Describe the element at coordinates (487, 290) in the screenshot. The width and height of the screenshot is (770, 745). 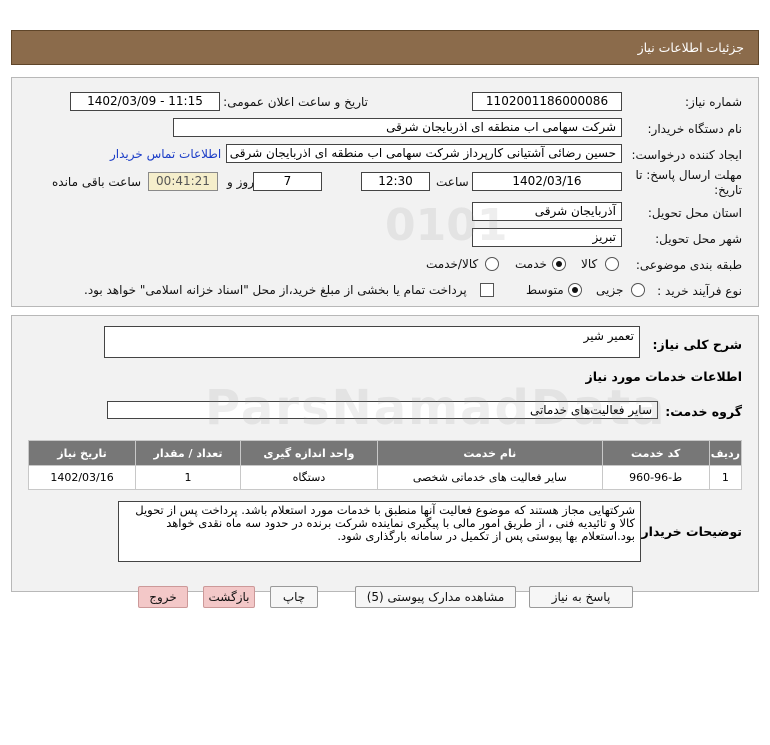
I see `treasury-payment-checkbox` at that location.